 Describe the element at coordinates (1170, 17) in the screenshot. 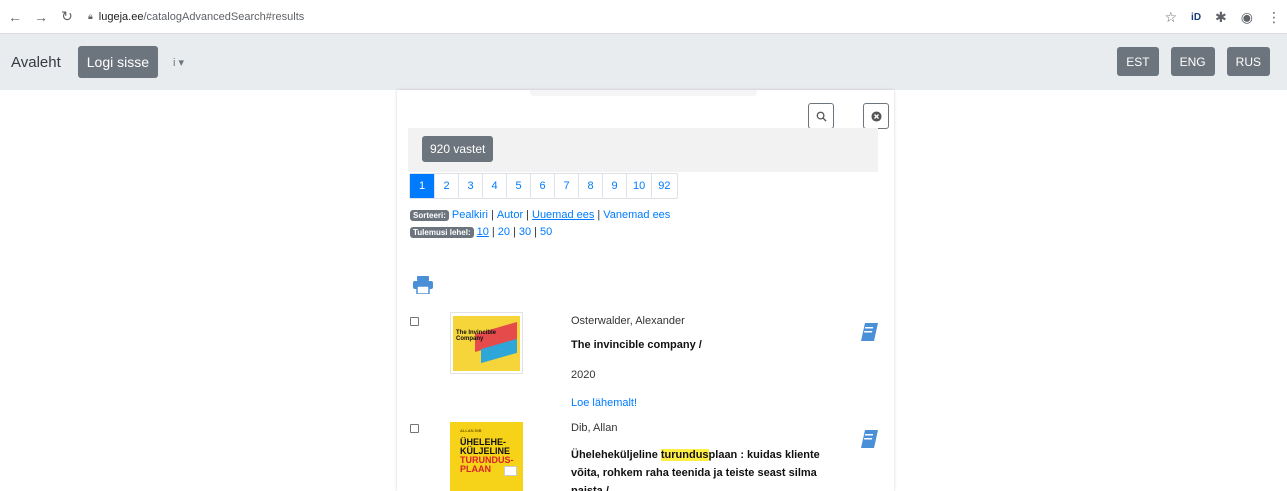

I see `bookmark-star-icon: ☆` at that location.